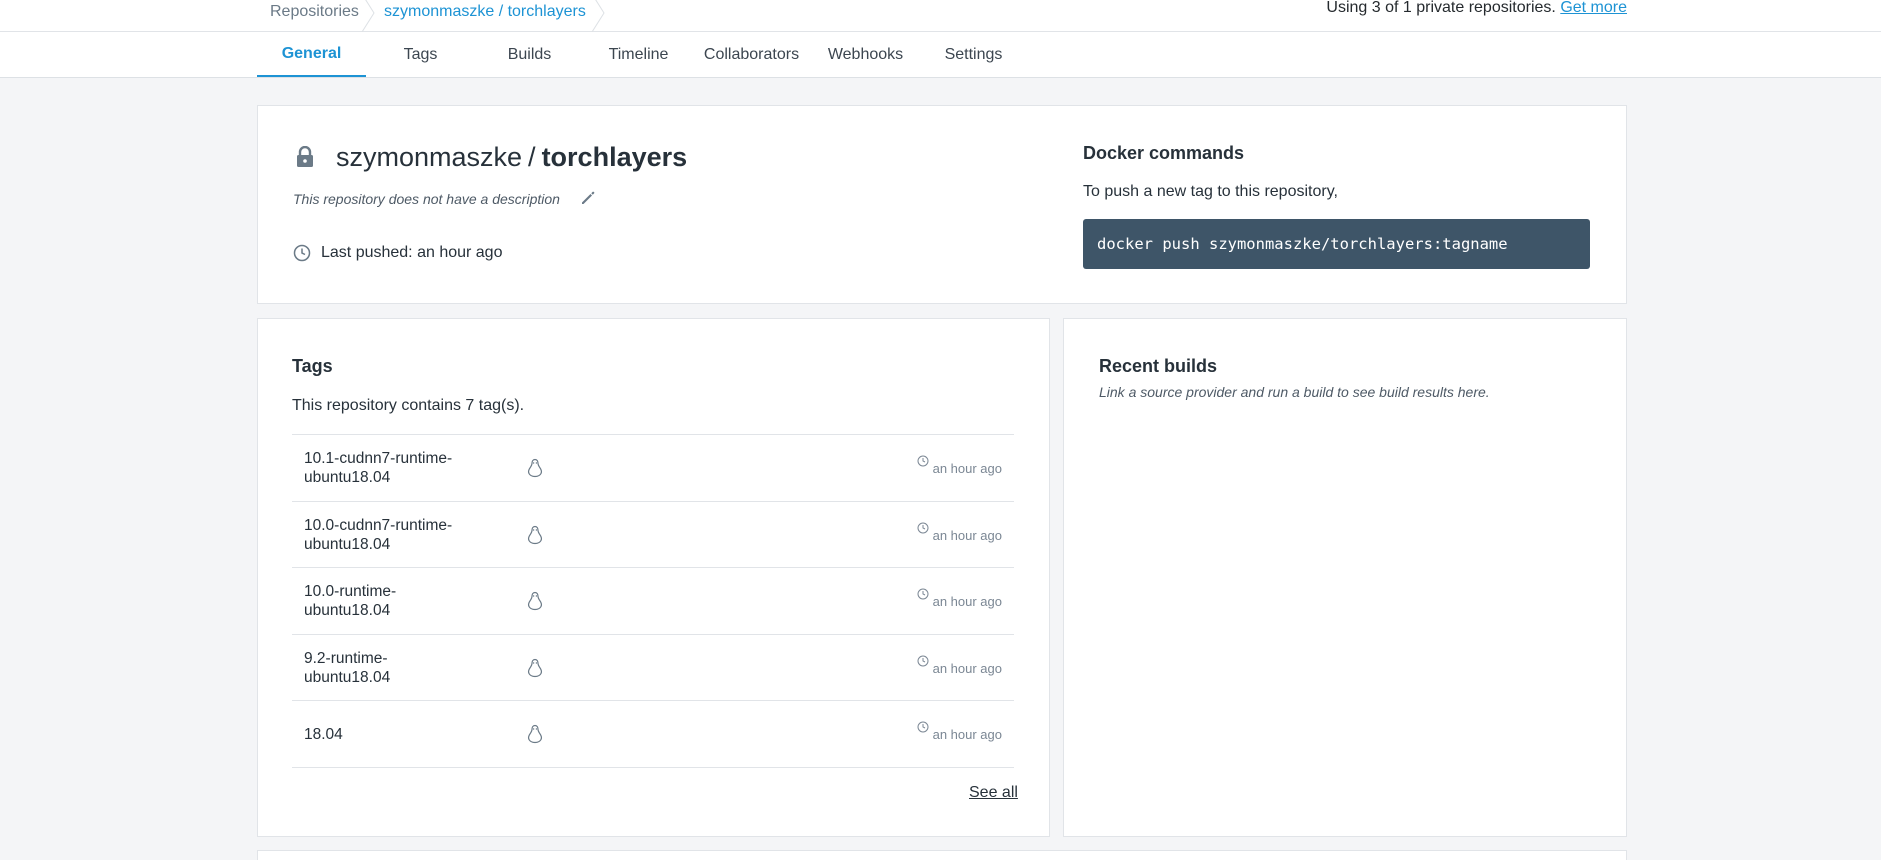 The height and width of the screenshot is (860, 1881). What do you see at coordinates (993, 793) in the screenshot?
I see `see-all-tags-link: See all` at bounding box center [993, 793].